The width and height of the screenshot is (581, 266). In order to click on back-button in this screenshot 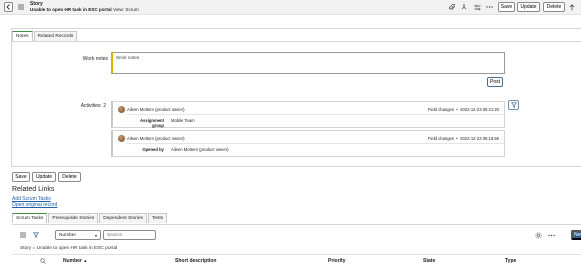, I will do `click(8, 7)`.